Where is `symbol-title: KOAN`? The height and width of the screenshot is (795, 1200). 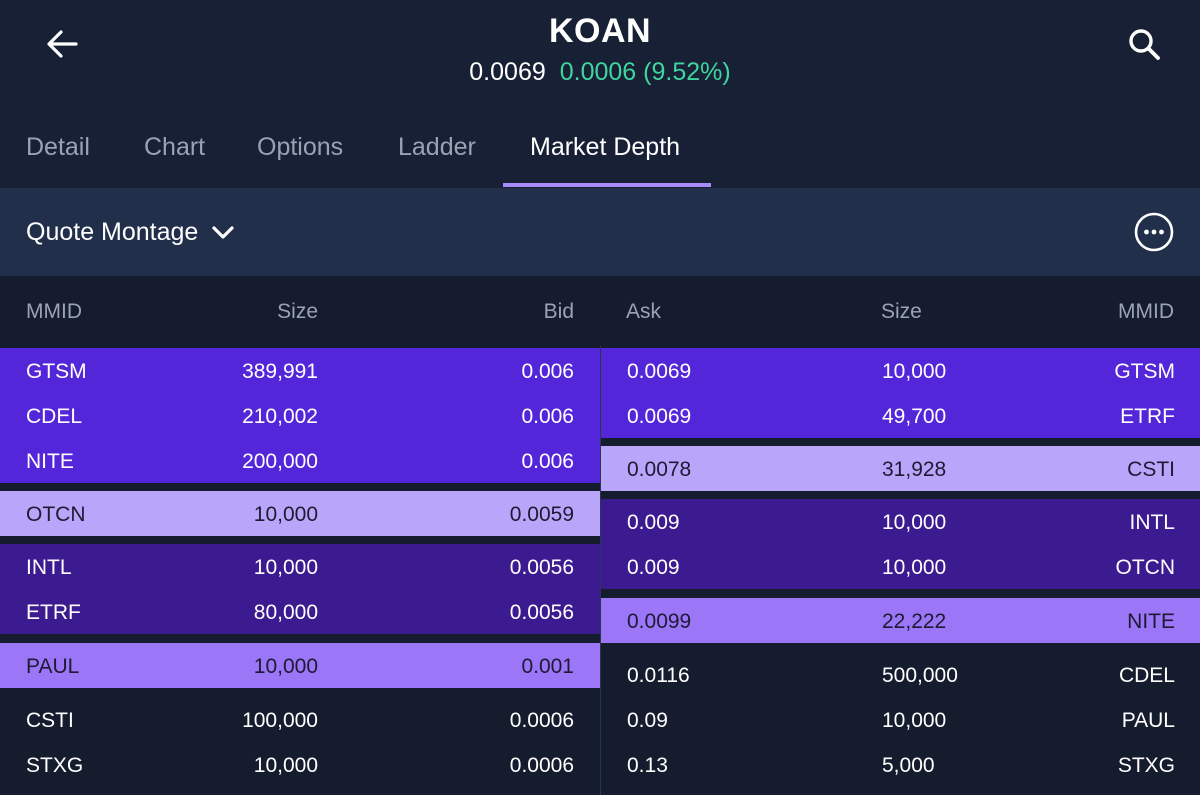
symbol-title: KOAN is located at coordinates (600, 31).